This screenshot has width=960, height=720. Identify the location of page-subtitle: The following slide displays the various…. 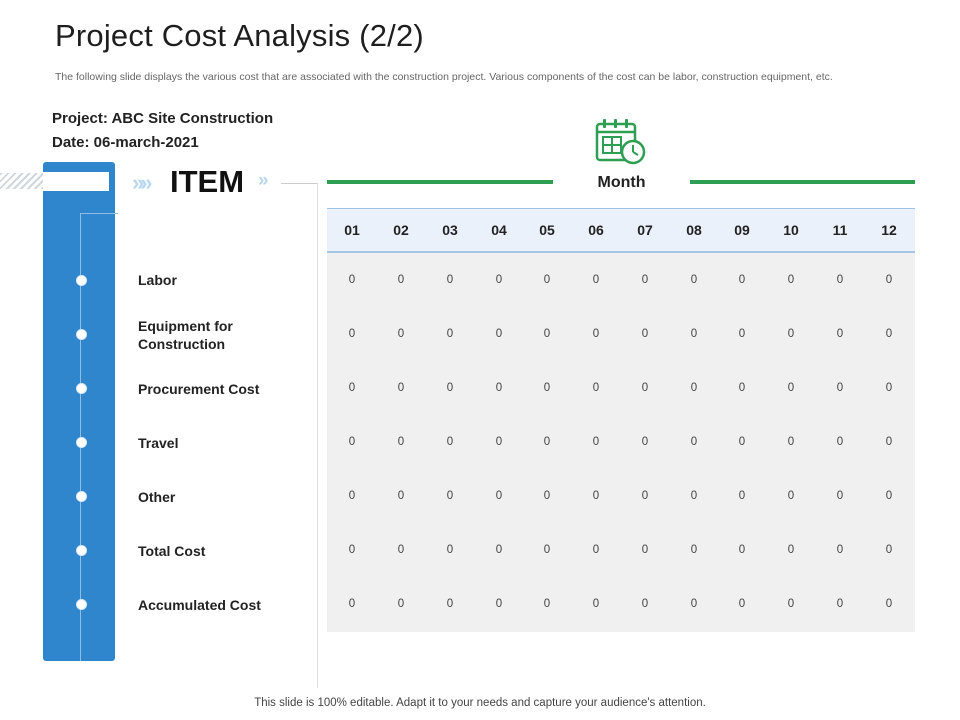
(444, 77).